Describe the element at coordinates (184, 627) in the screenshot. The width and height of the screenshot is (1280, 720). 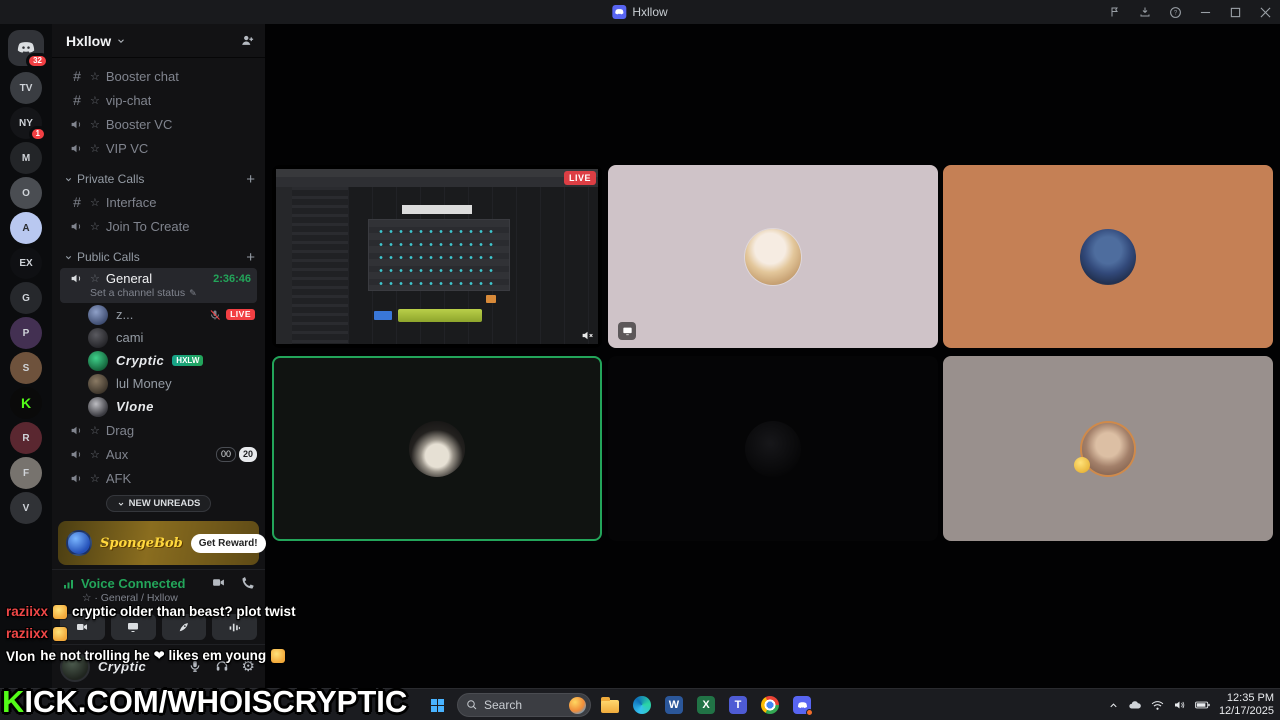
I see `start-activity-button` at that location.